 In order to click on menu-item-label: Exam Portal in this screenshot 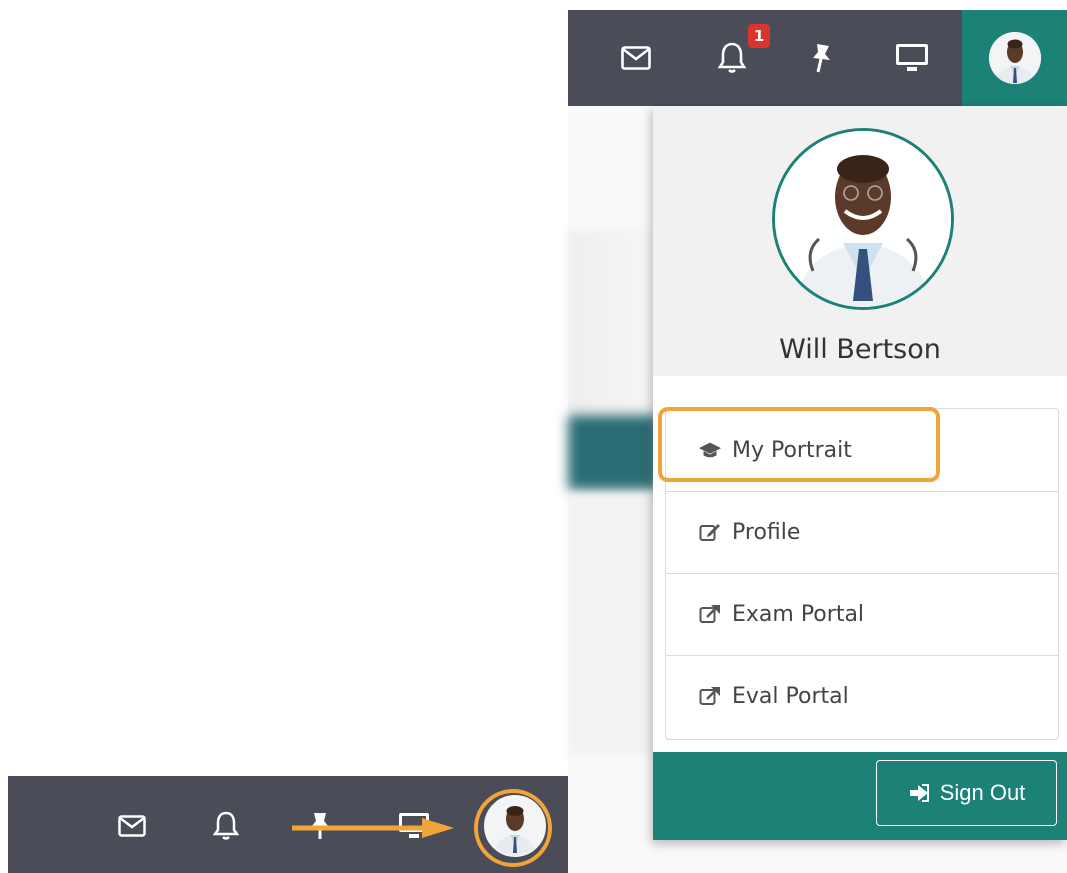, I will do `click(798, 614)`.